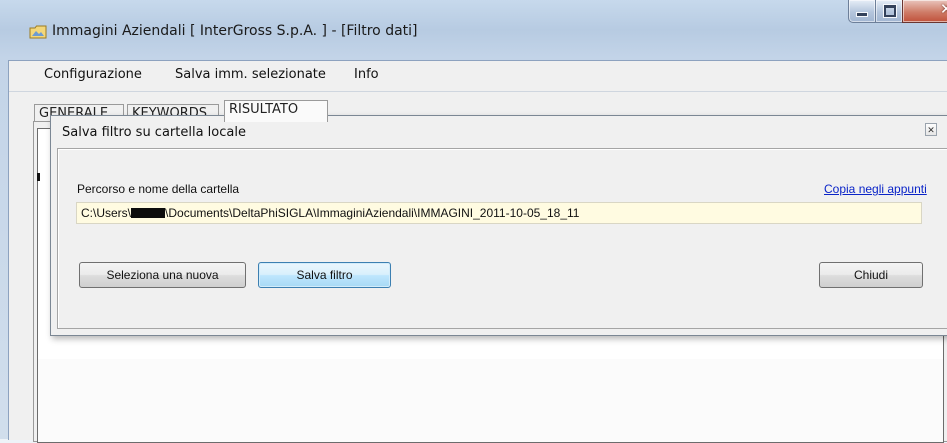  I want to click on menu-configurazione: Configurazione, so click(93, 74).